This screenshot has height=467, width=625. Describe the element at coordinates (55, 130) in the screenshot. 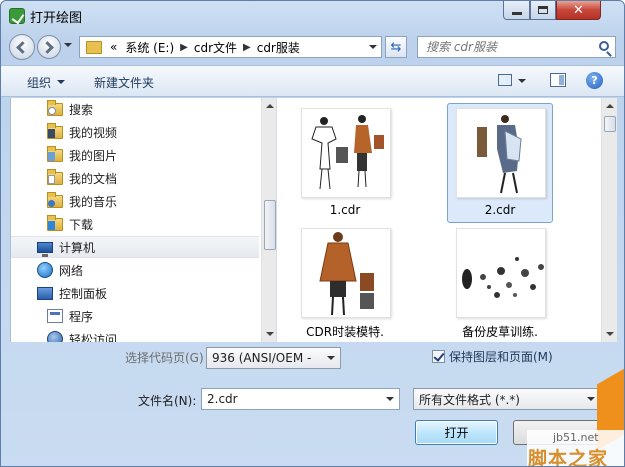

I see `videos-folder-icon` at that location.